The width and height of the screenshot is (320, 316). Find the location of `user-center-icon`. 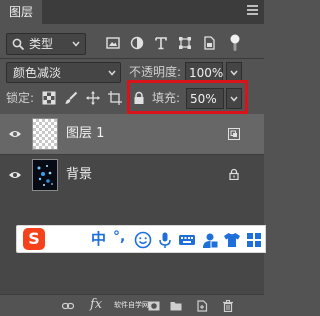

user-center-icon is located at coordinates (210, 240).